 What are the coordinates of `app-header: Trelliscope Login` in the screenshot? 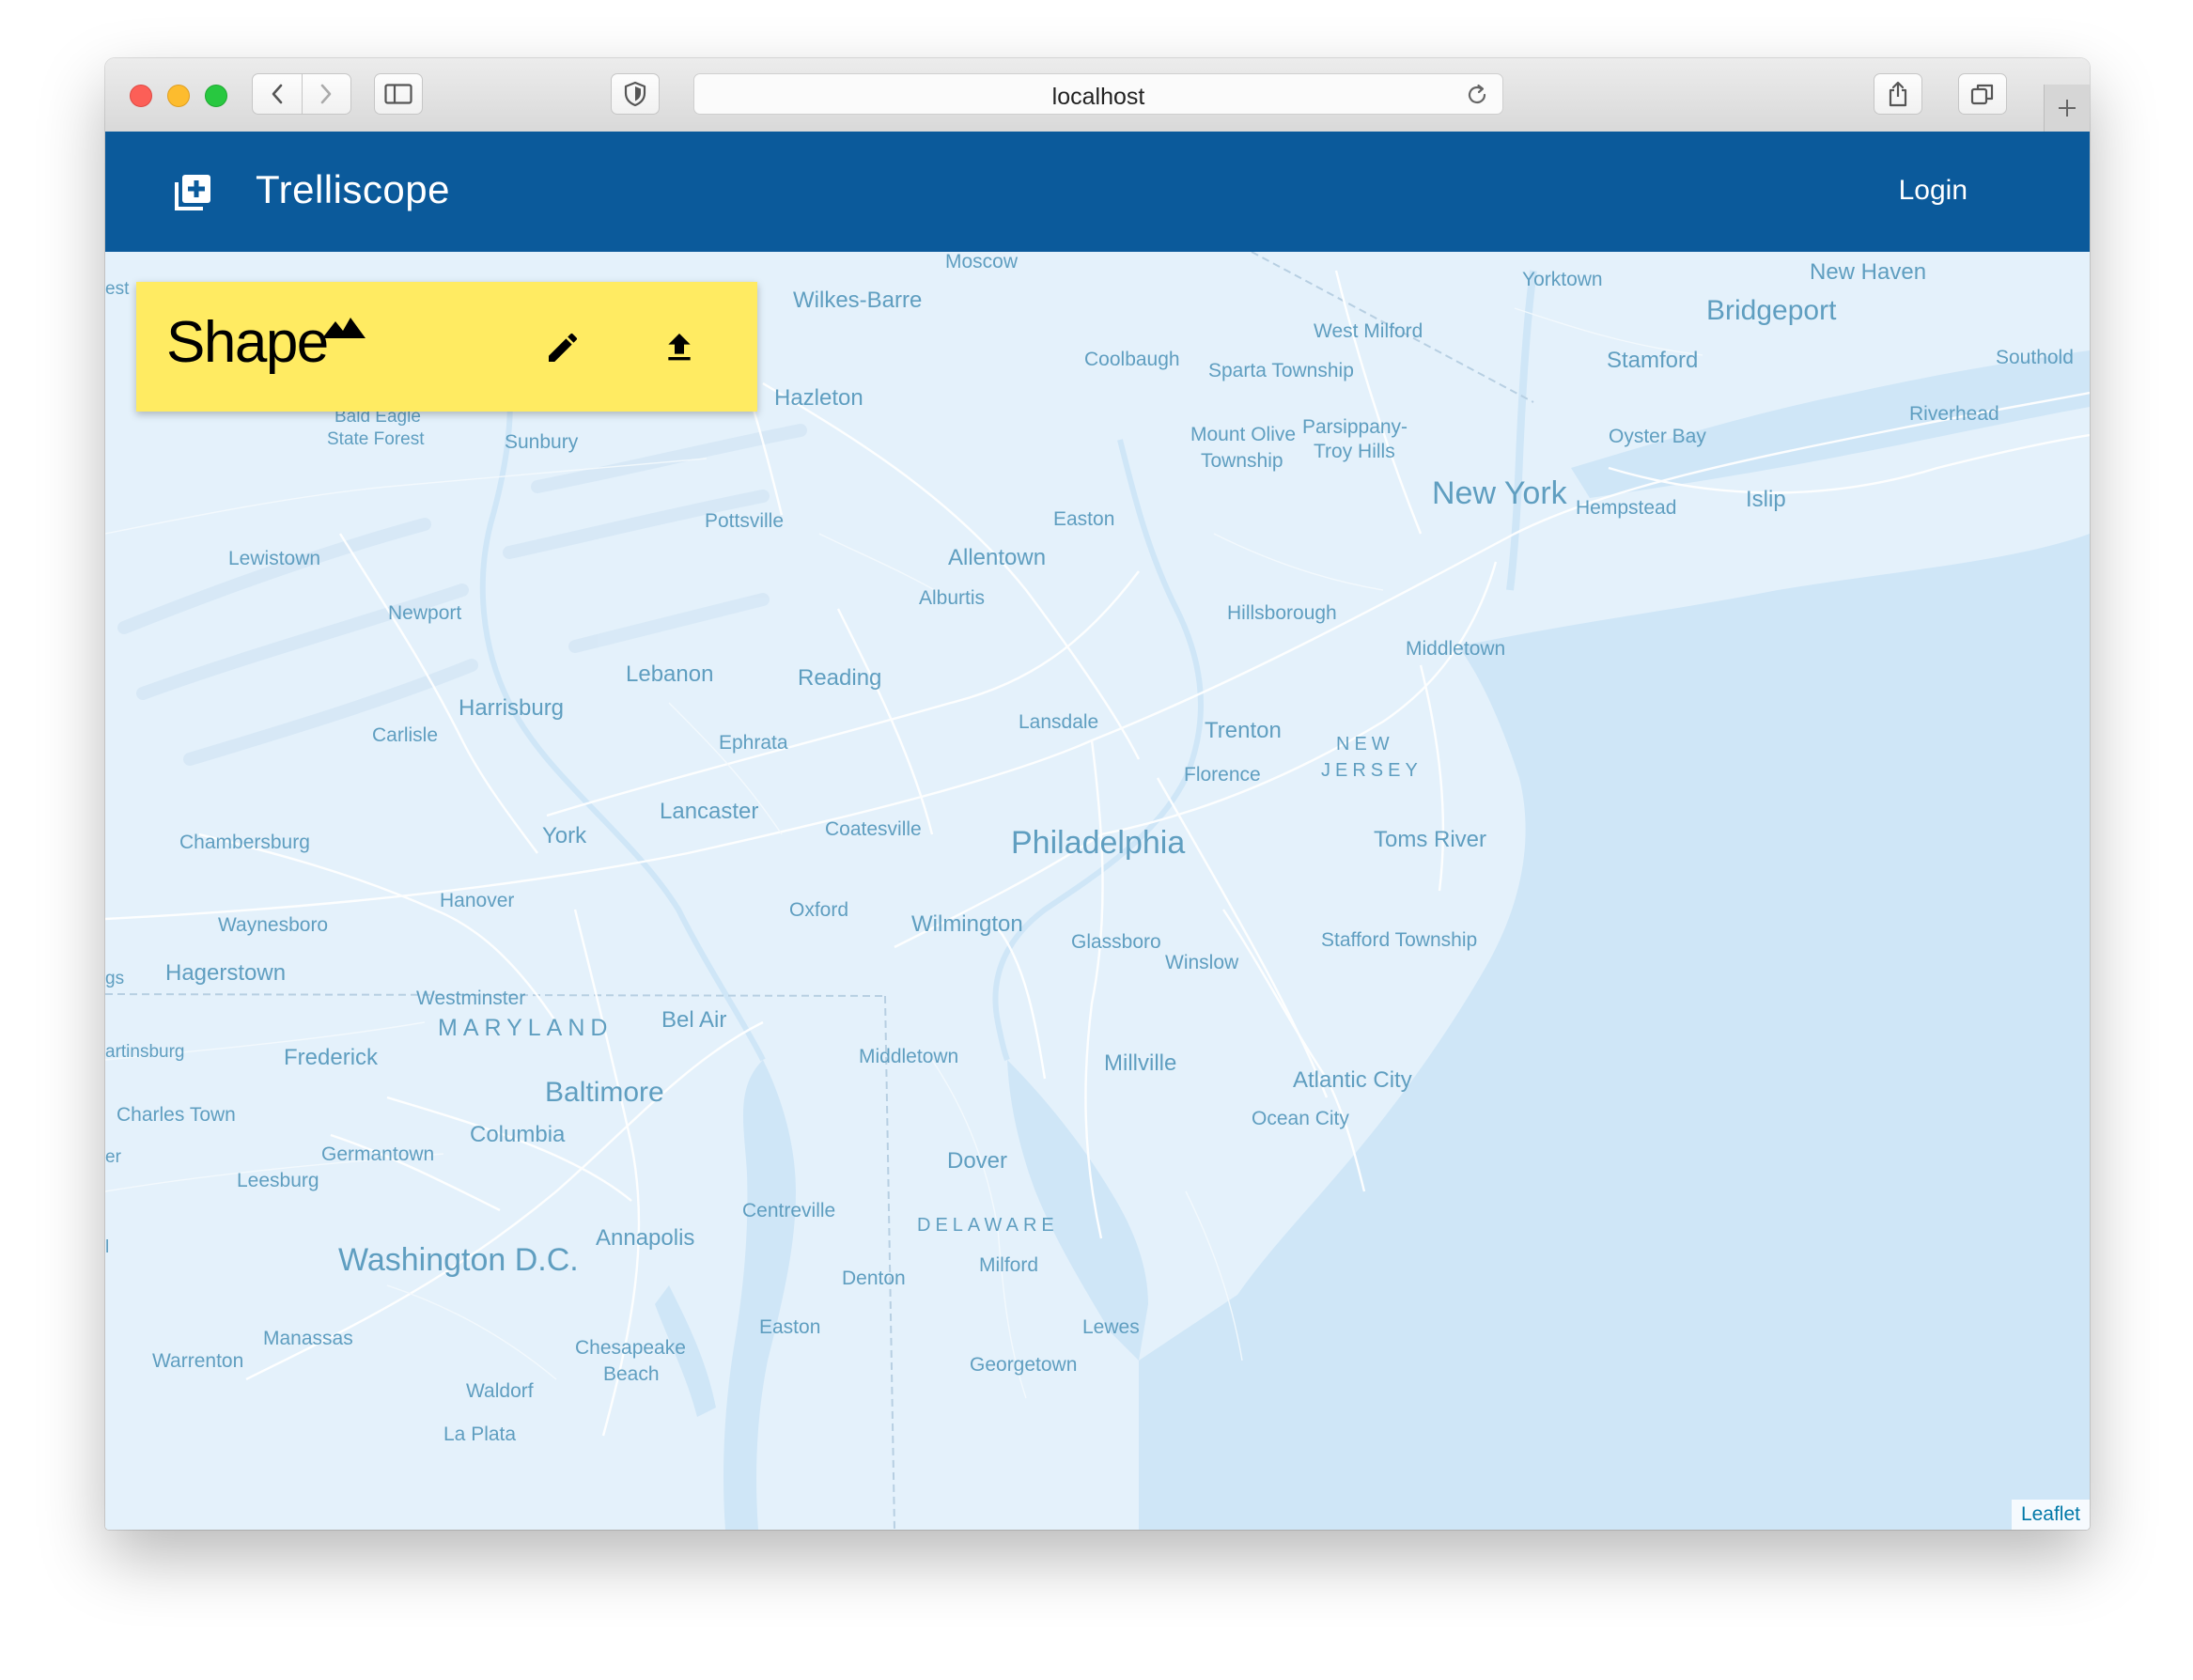 It's located at (1097, 192).